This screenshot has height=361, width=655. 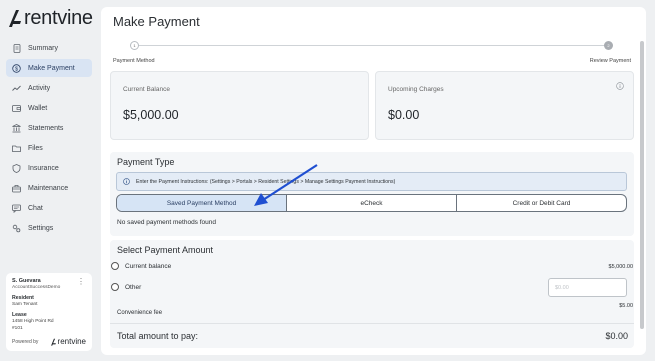 I want to click on current-balance-card: Current Balance $5,000.00, so click(x=239, y=105).